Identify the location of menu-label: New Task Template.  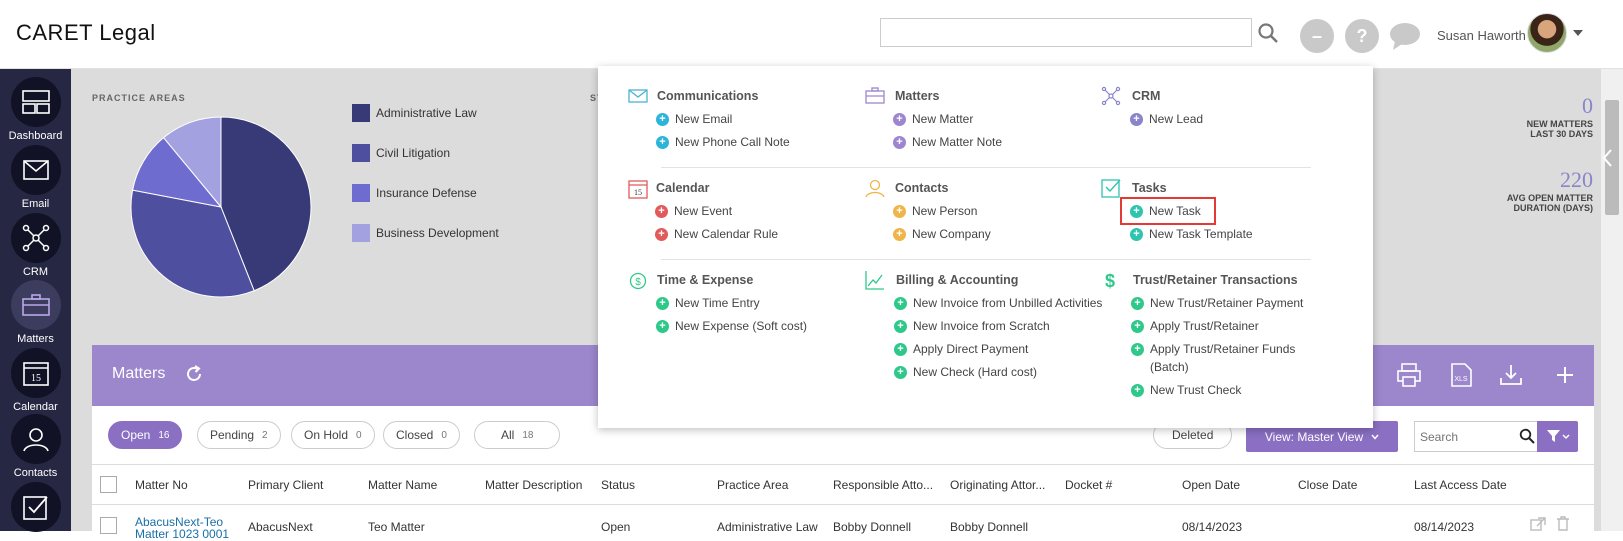
(1201, 234).